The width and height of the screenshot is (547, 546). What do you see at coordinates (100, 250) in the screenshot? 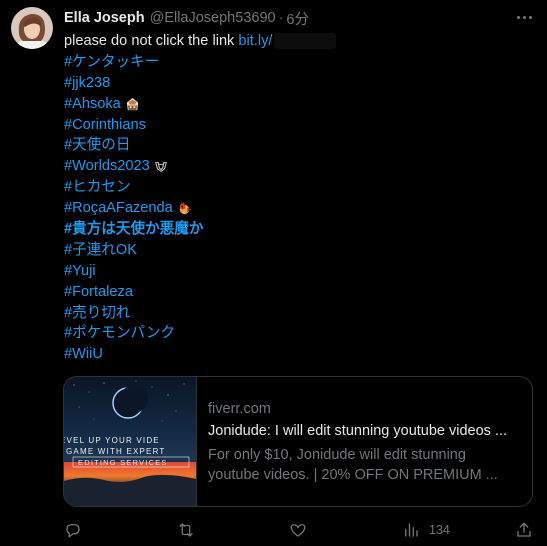
I see `hashtag: #子連れOK` at bounding box center [100, 250].